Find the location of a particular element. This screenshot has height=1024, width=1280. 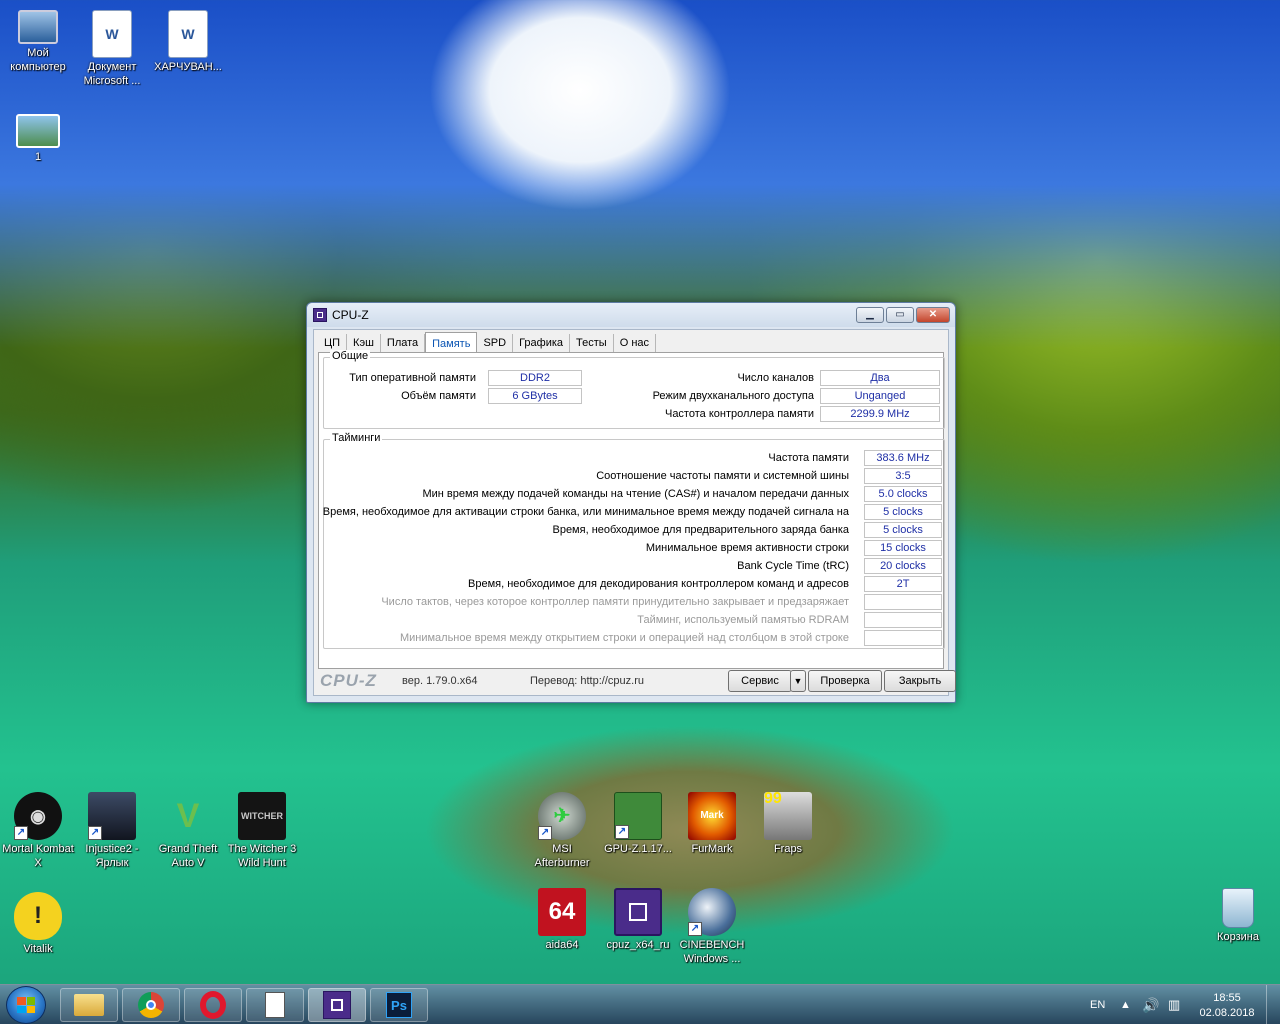

close-button: Закрыть is located at coordinates (920, 681).